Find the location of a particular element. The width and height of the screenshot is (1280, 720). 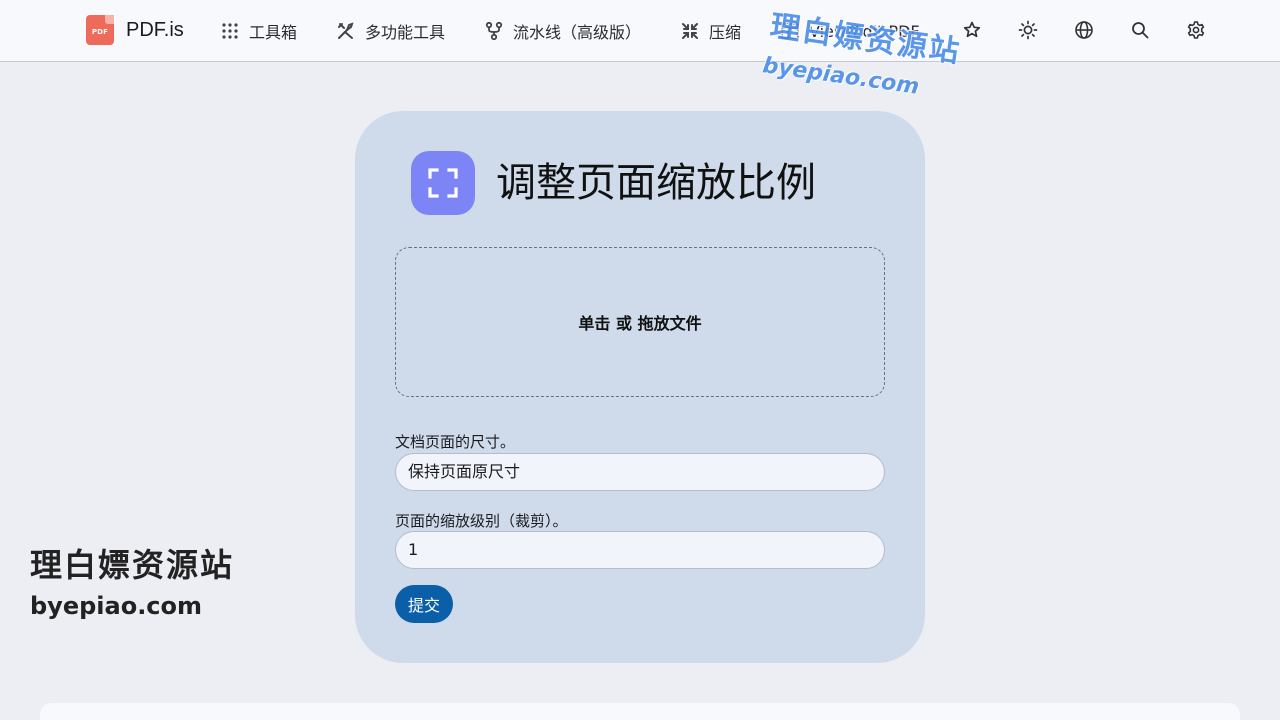

settings-button is located at coordinates (1196, 30).